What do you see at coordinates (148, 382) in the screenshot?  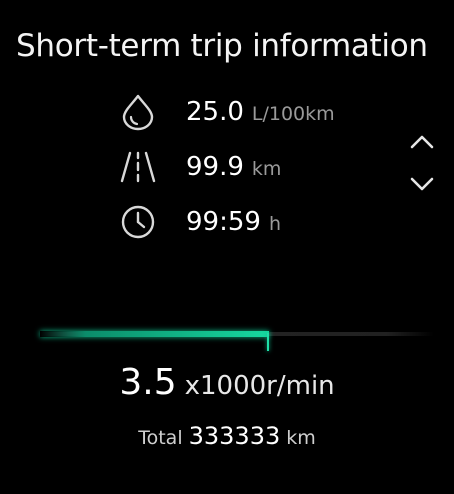 I see `rpm-value: 3.5` at bounding box center [148, 382].